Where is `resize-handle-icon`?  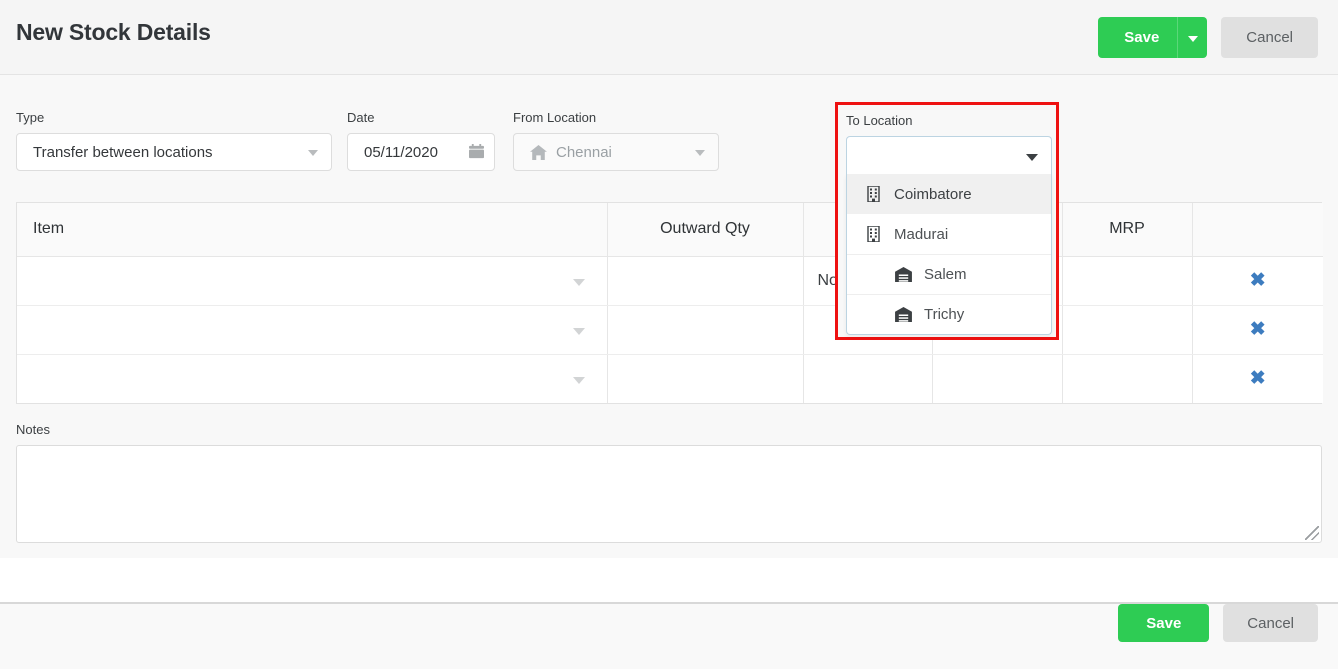 resize-handle-icon is located at coordinates (1312, 533).